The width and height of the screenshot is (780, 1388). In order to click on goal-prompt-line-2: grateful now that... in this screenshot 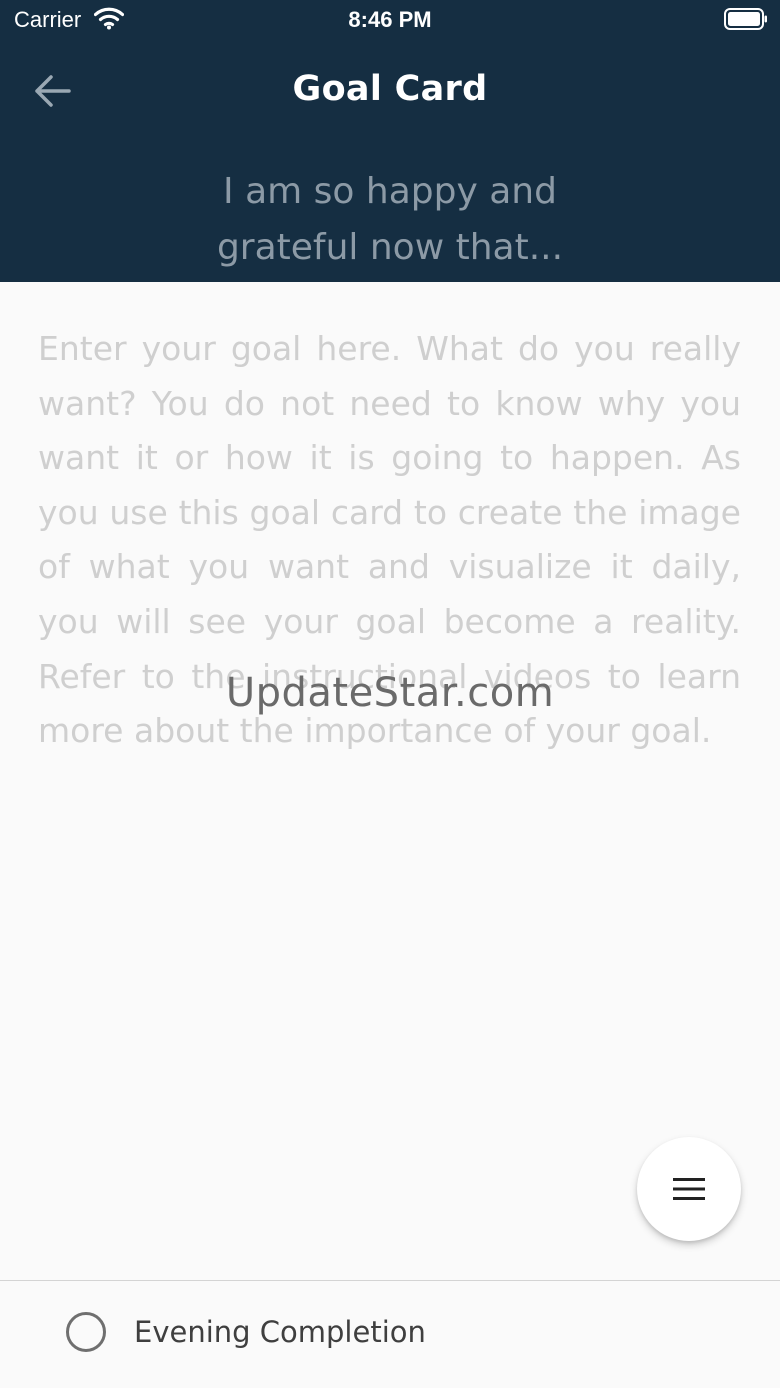, I will do `click(390, 247)`.